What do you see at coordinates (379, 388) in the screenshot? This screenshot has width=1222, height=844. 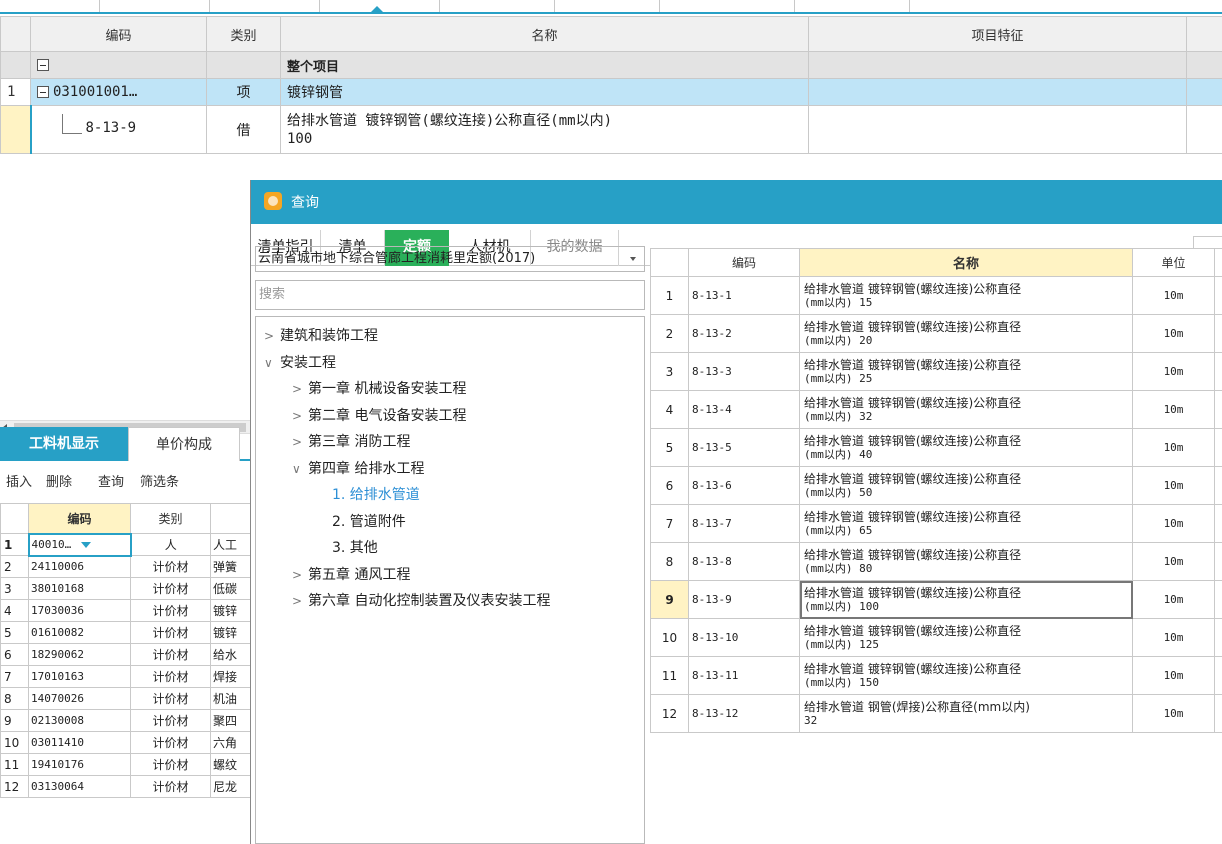 I see `tree-node: > 第一章 机械设备安装工程` at bounding box center [379, 388].